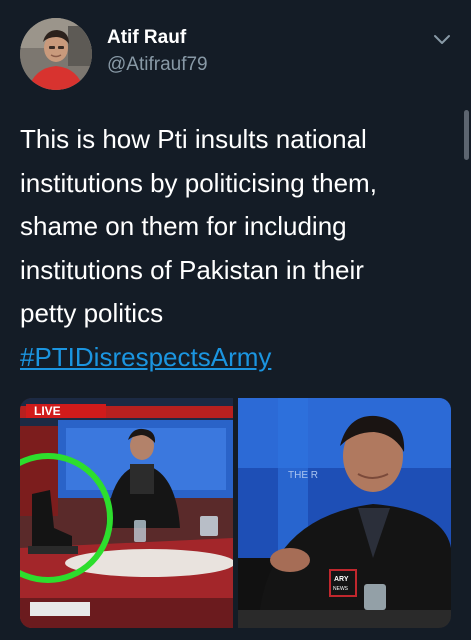 This screenshot has height=640, width=471. Describe the element at coordinates (236, 54) in the screenshot. I see `tweet-header: Atif Rauf @Atifrauf79` at that location.